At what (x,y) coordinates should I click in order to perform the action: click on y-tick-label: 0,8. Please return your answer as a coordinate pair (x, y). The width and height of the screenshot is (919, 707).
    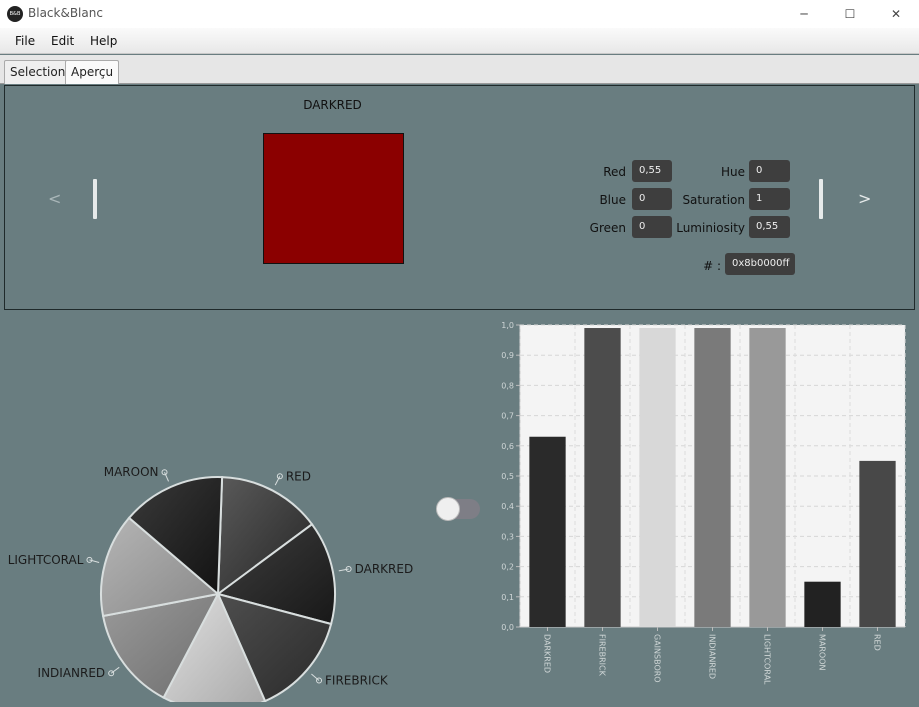
    Looking at the image, I should click on (507, 385).